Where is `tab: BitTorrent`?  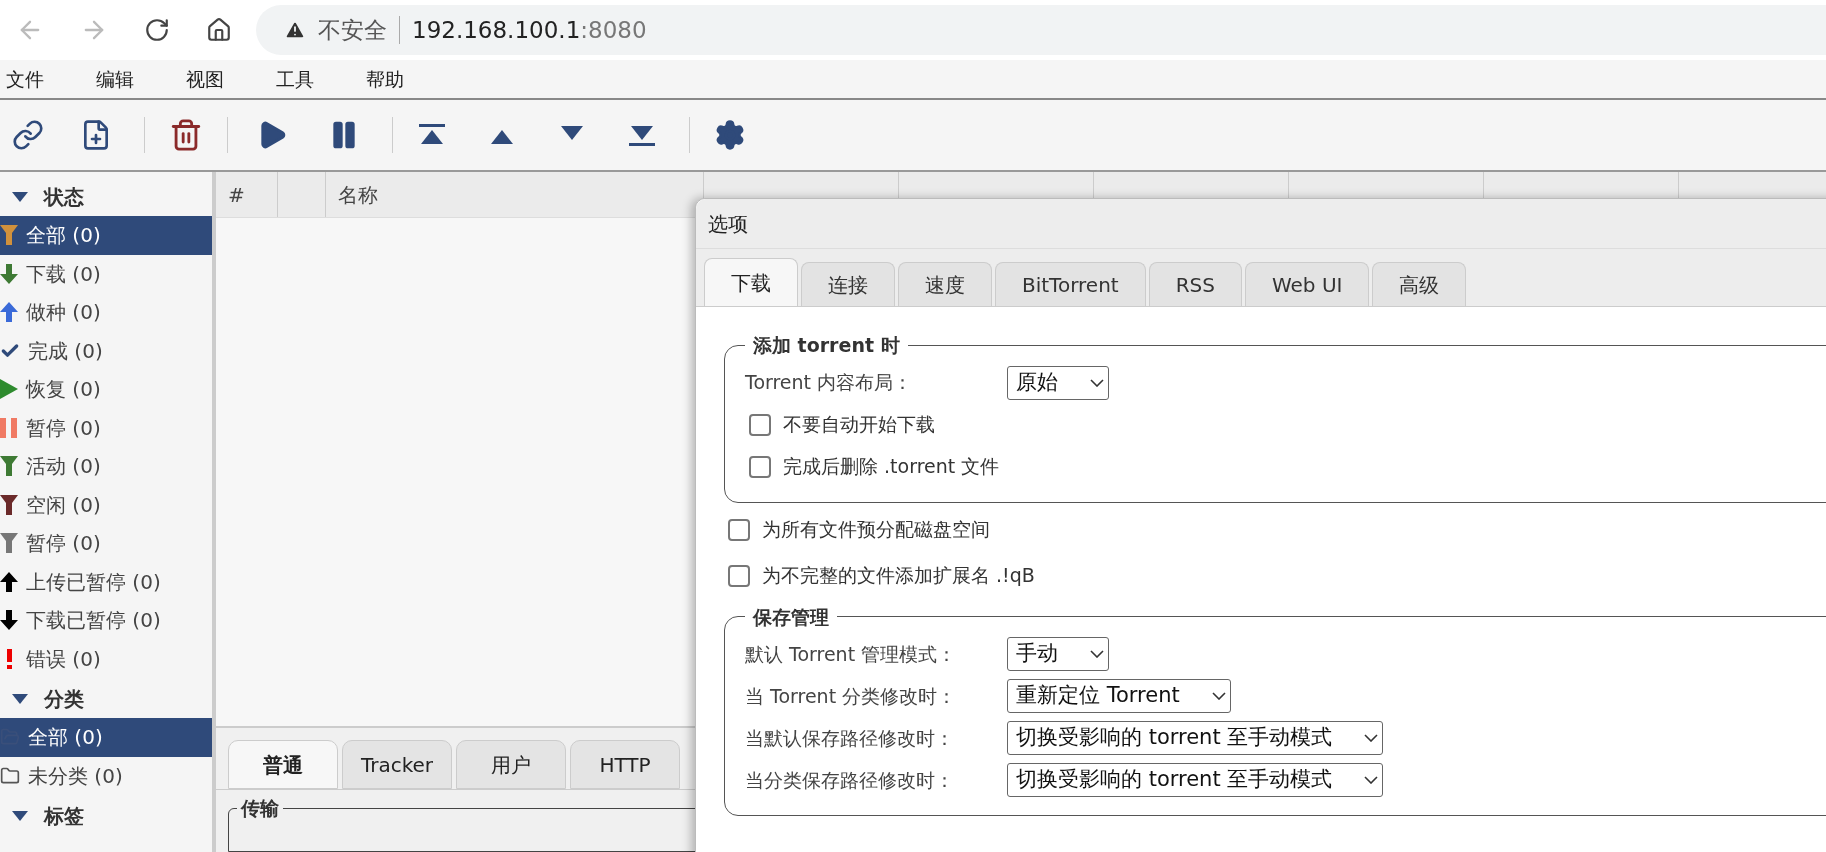 tab: BitTorrent is located at coordinates (1070, 284).